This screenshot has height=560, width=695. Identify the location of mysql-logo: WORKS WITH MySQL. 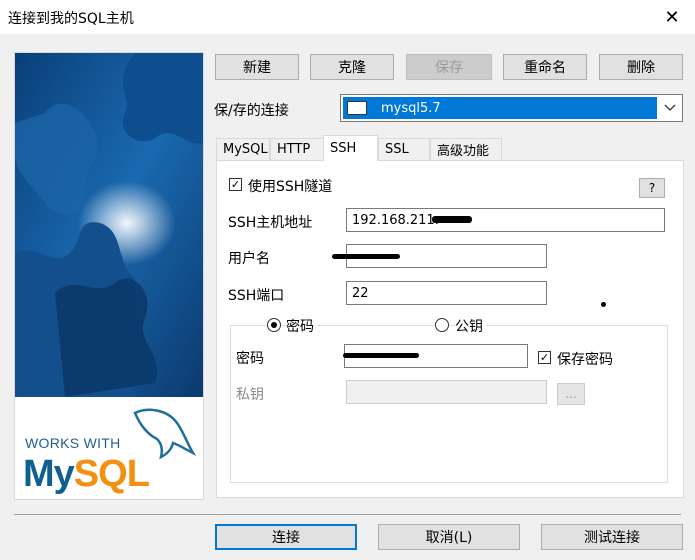
(109, 448).